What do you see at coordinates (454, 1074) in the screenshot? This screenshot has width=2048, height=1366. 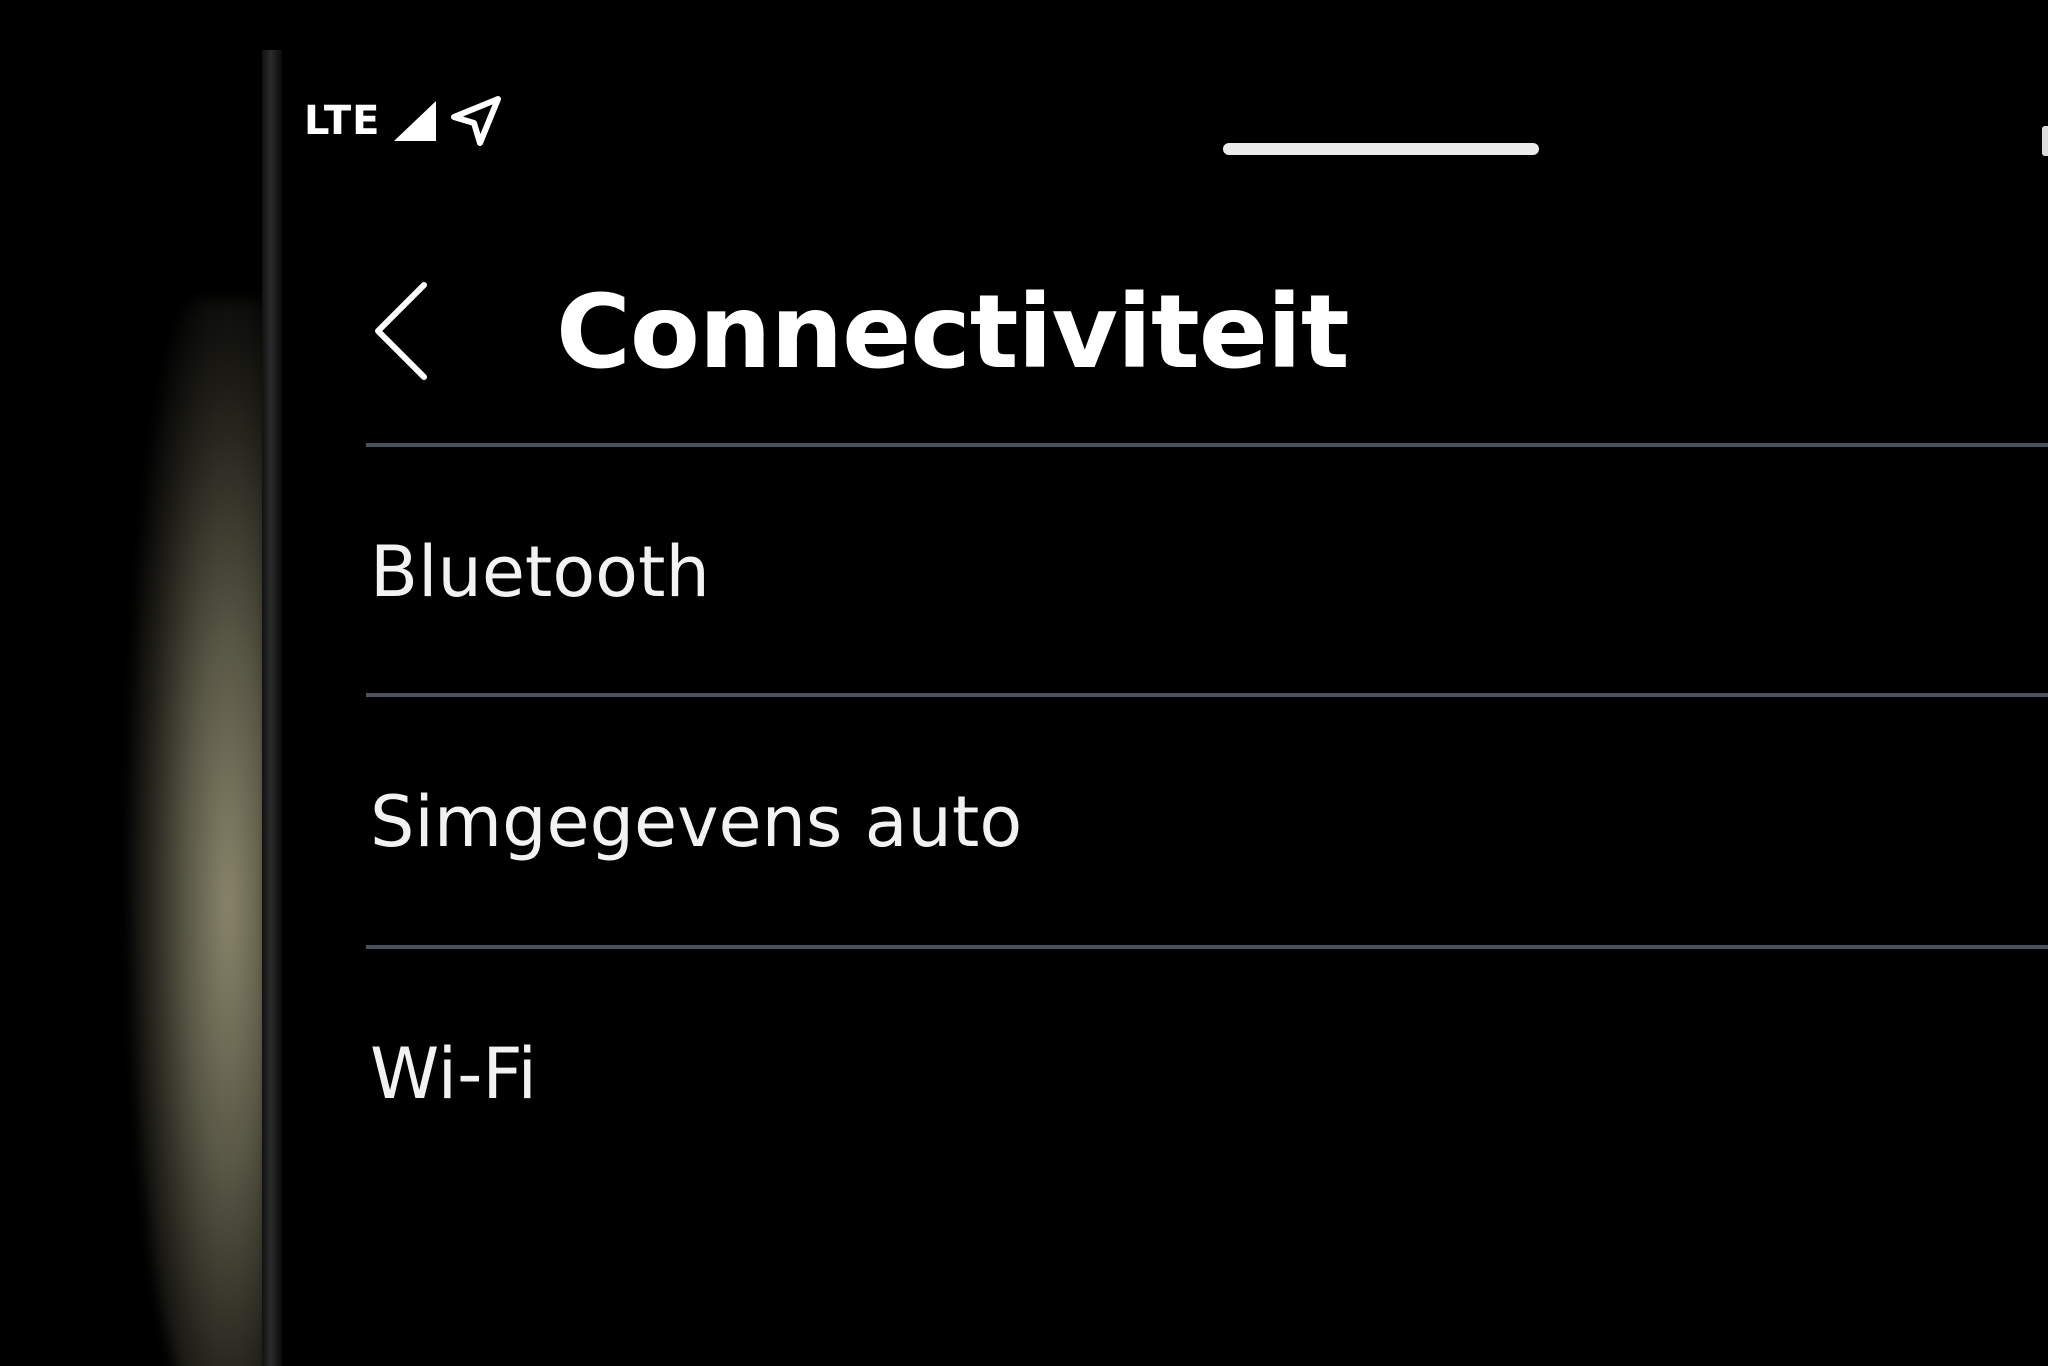 I see `menu-item-label: Wi-Fi` at bounding box center [454, 1074].